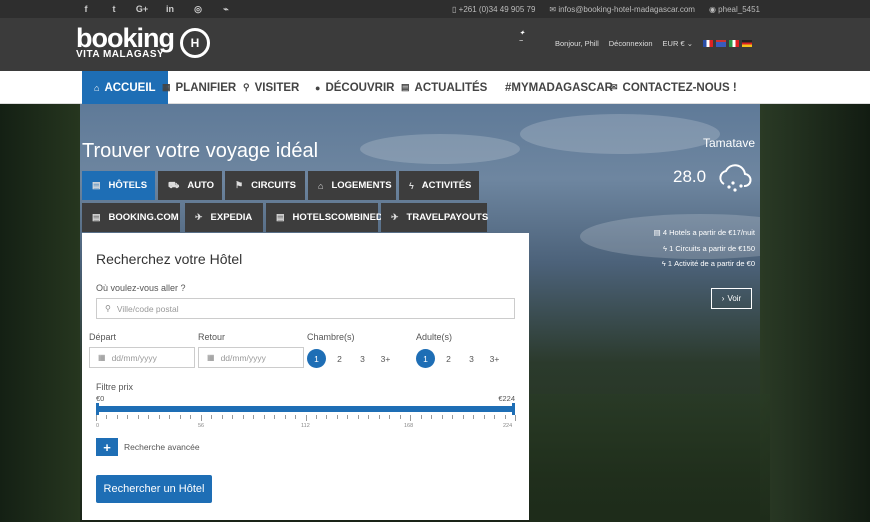 The image size is (870, 522). I want to click on nav-contact: ✉ CONTACTEZ-NOUS !, so click(673, 87).